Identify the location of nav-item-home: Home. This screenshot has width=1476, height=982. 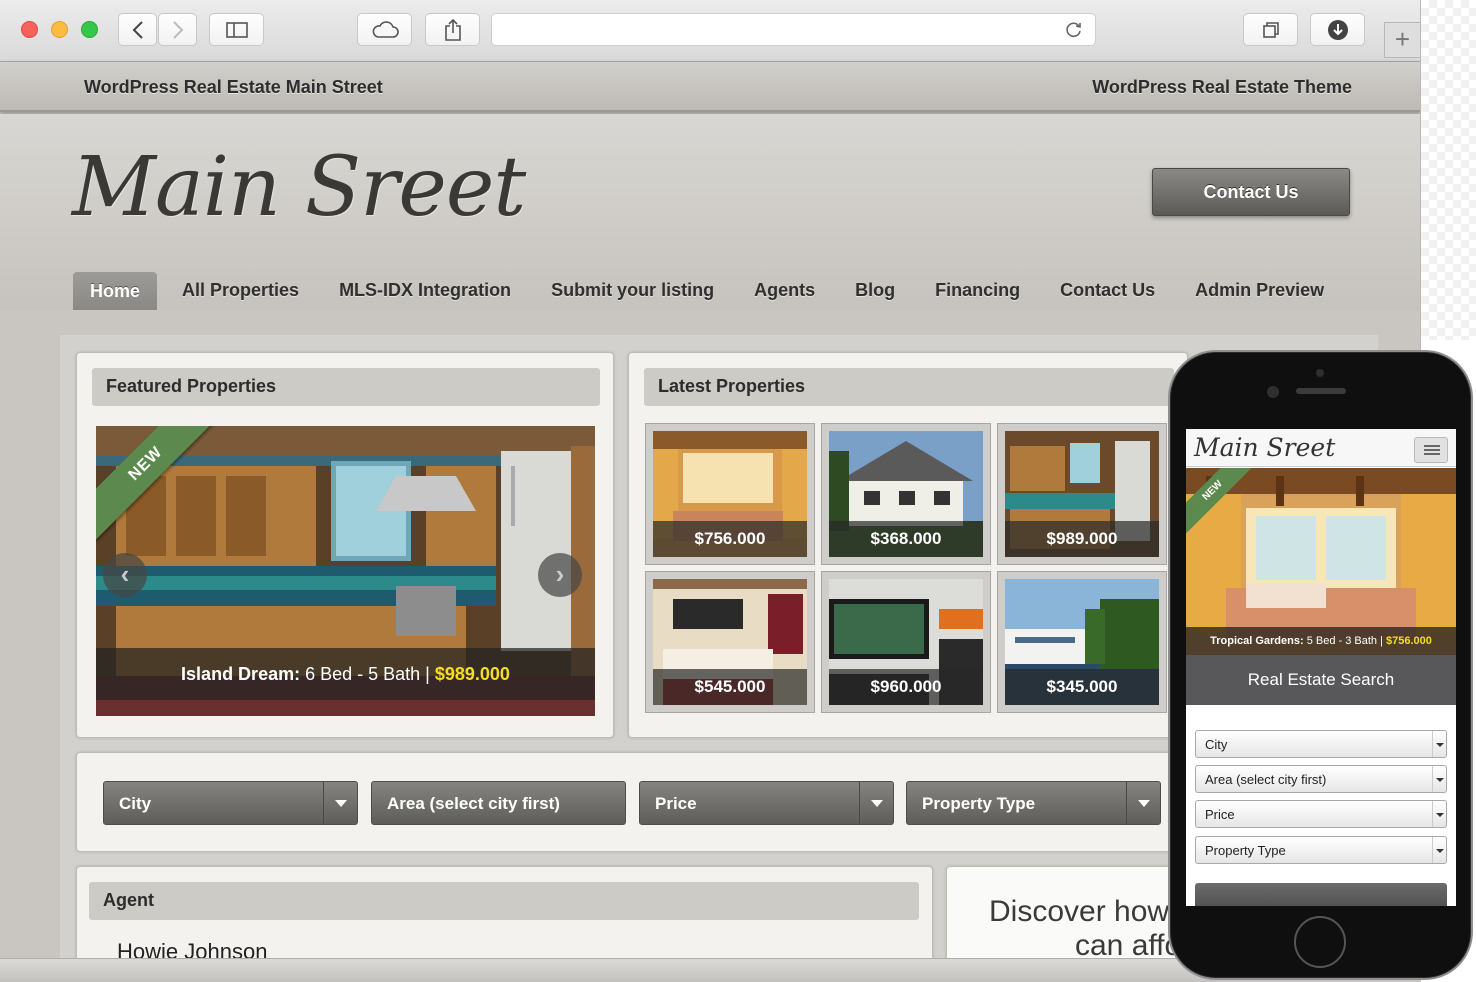
(115, 291).